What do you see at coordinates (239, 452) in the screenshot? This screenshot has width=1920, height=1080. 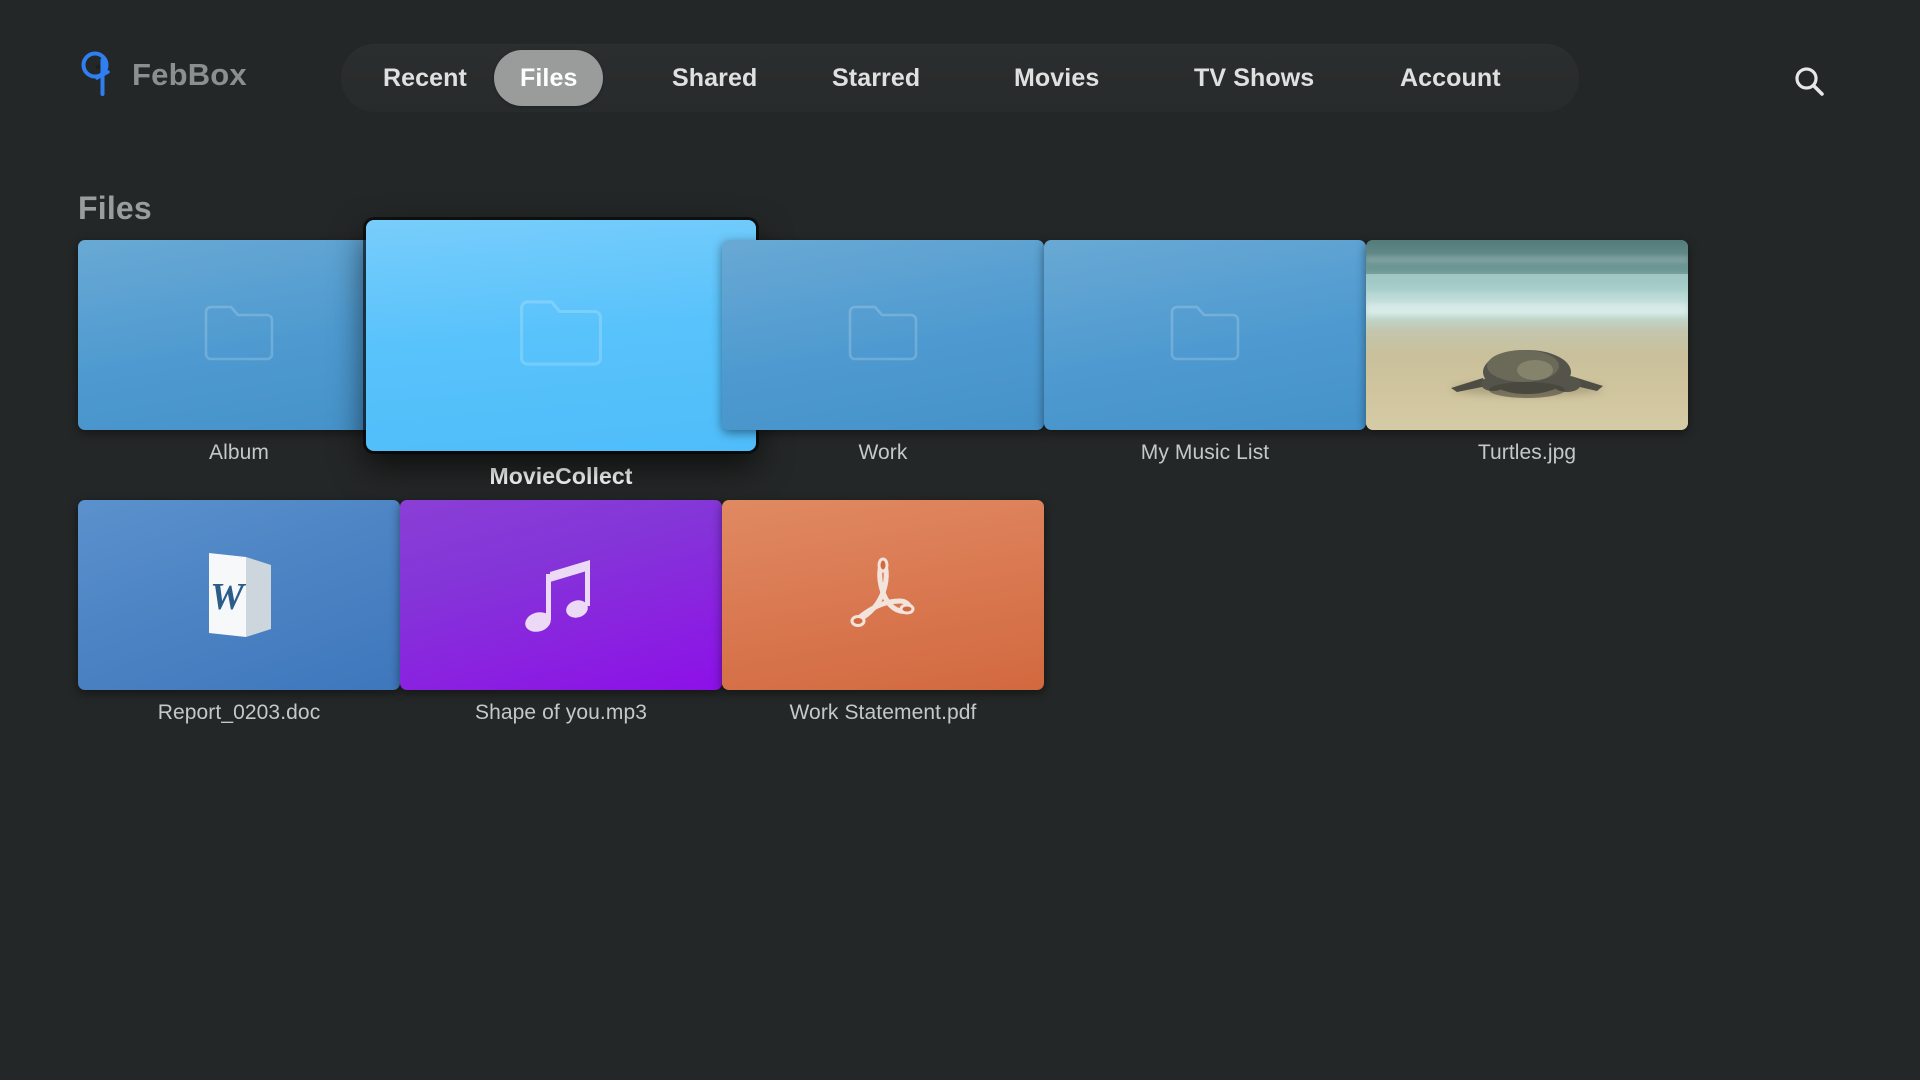 I see `file-label: Album` at bounding box center [239, 452].